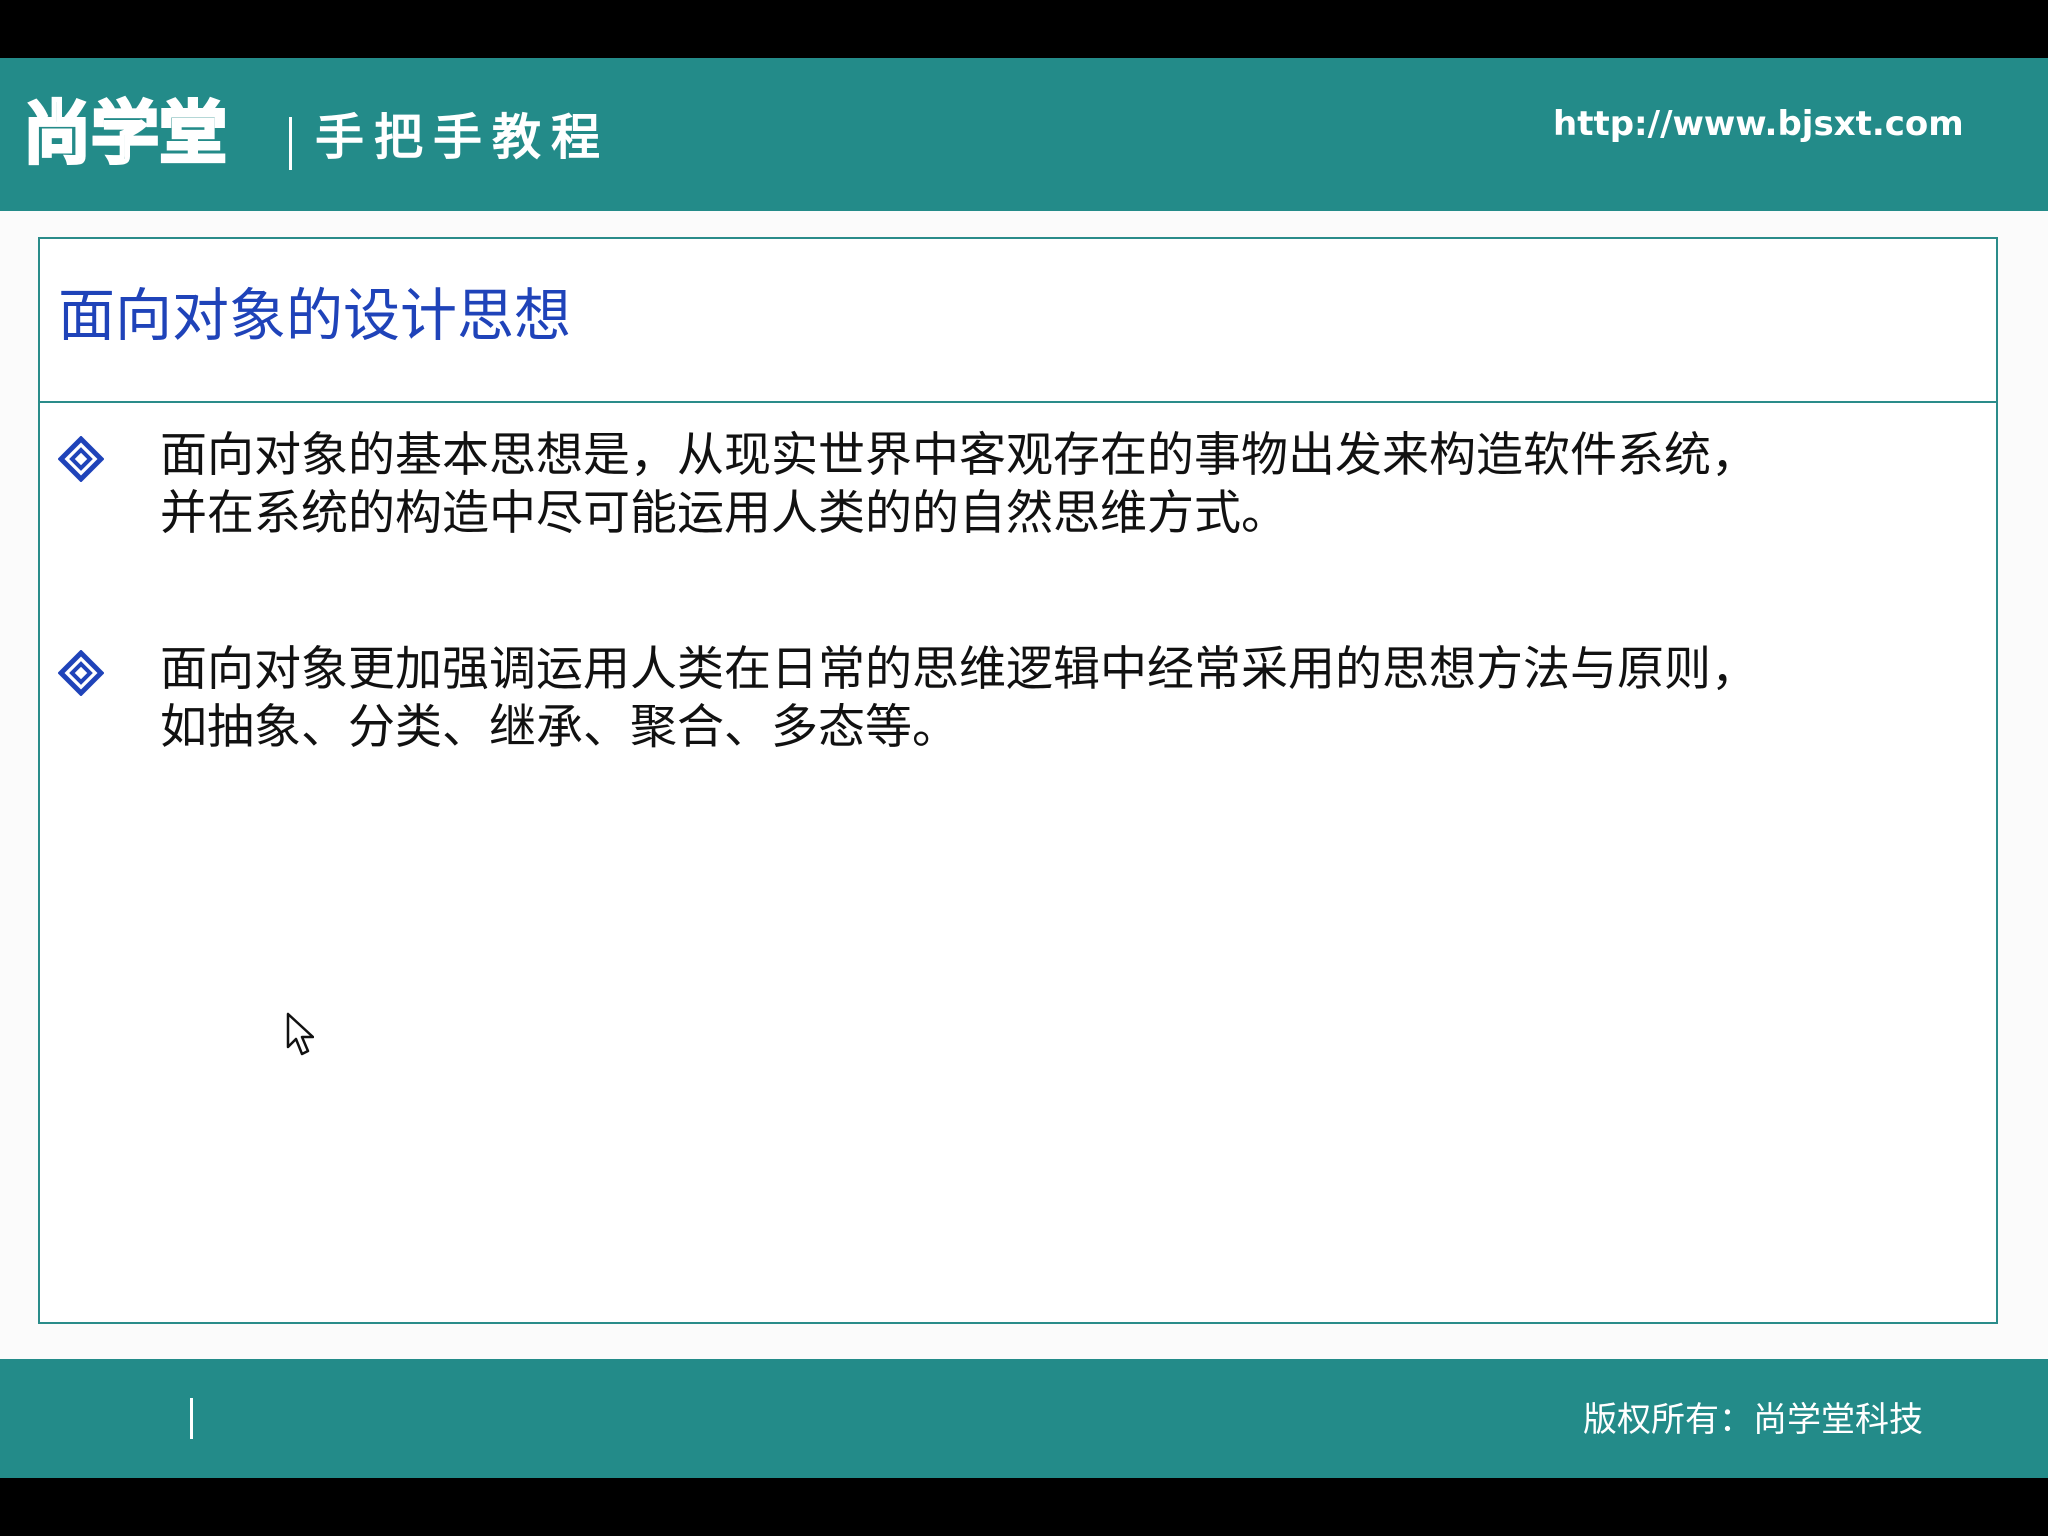 The height and width of the screenshot is (1536, 2048). I want to click on slide-header: 尚学堂 手把手教程 http://www.bjsxt.com, so click(1024, 134).